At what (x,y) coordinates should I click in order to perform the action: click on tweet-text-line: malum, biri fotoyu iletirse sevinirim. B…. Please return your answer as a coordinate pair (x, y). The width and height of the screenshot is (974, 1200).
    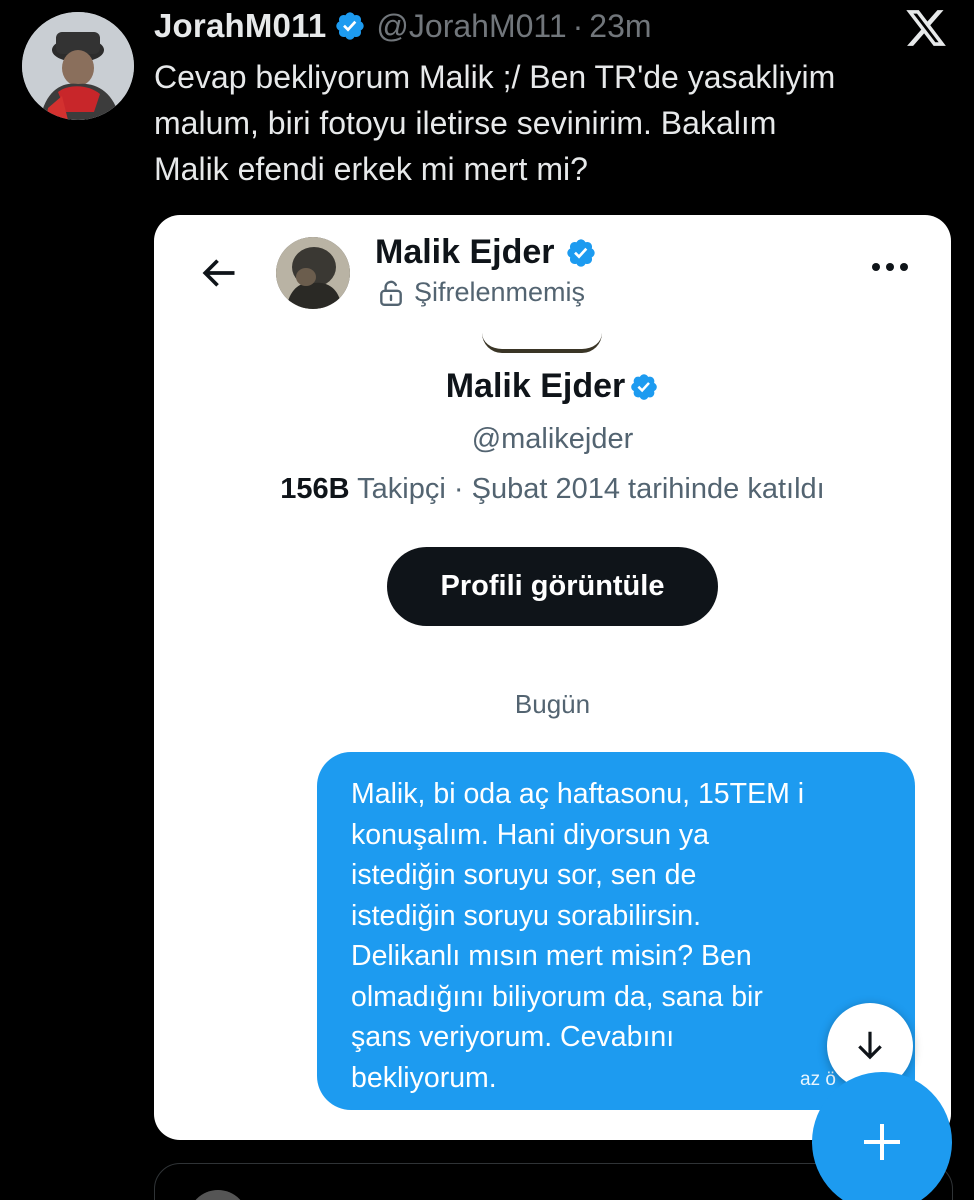
    Looking at the image, I should click on (465, 123).